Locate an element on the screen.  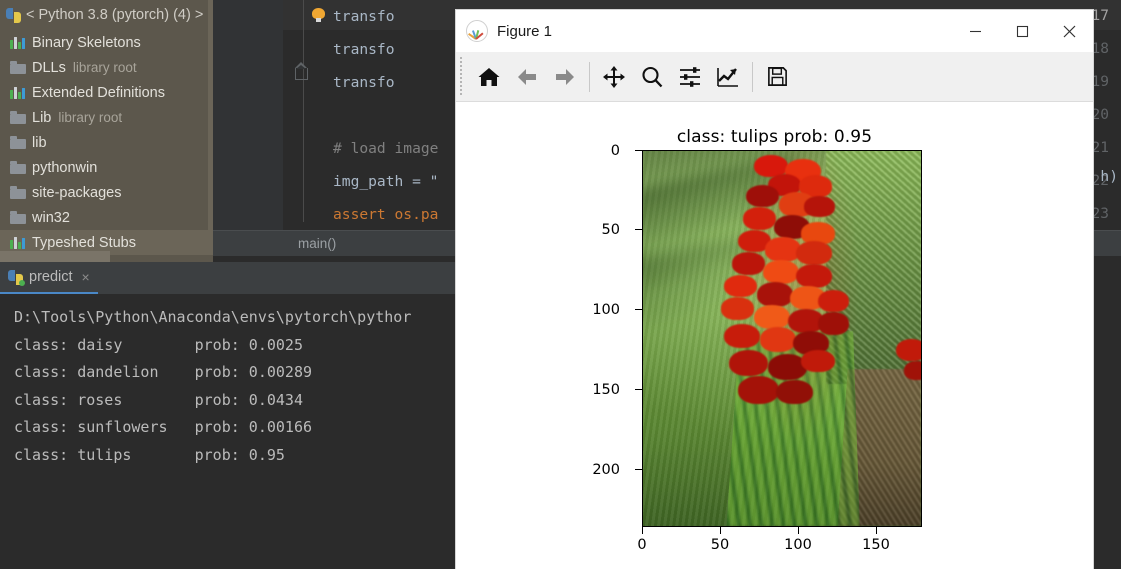
python-icon is located at coordinates (13, 15).